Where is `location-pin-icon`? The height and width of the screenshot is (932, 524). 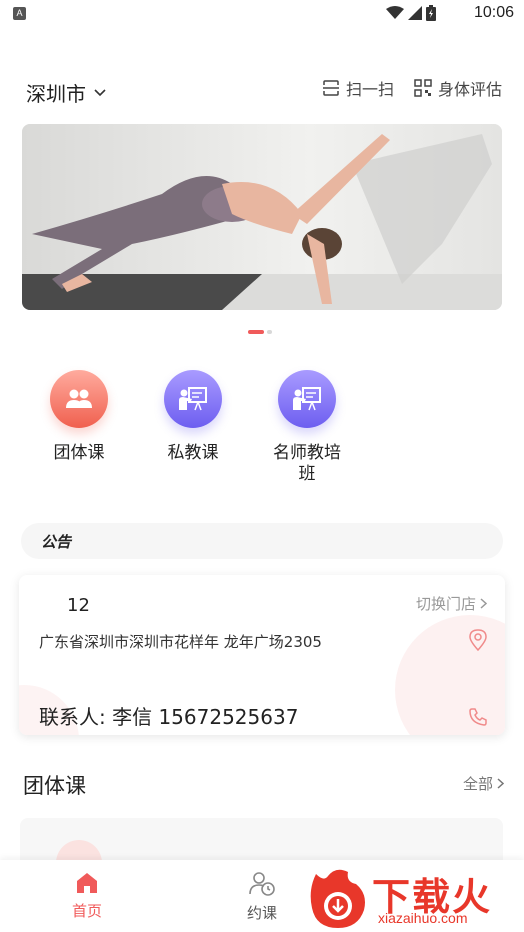
location-pin-icon is located at coordinates (478, 640).